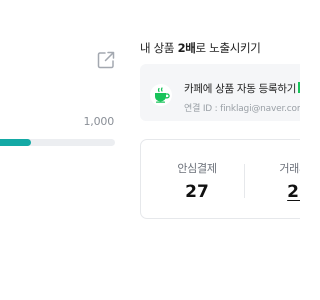 The width and height of the screenshot is (320, 300). Describe the element at coordinates (242, 109) in the screenshot. I see `cafe-connected-id: 연결 ID : finklagi@naver.com` at that location.